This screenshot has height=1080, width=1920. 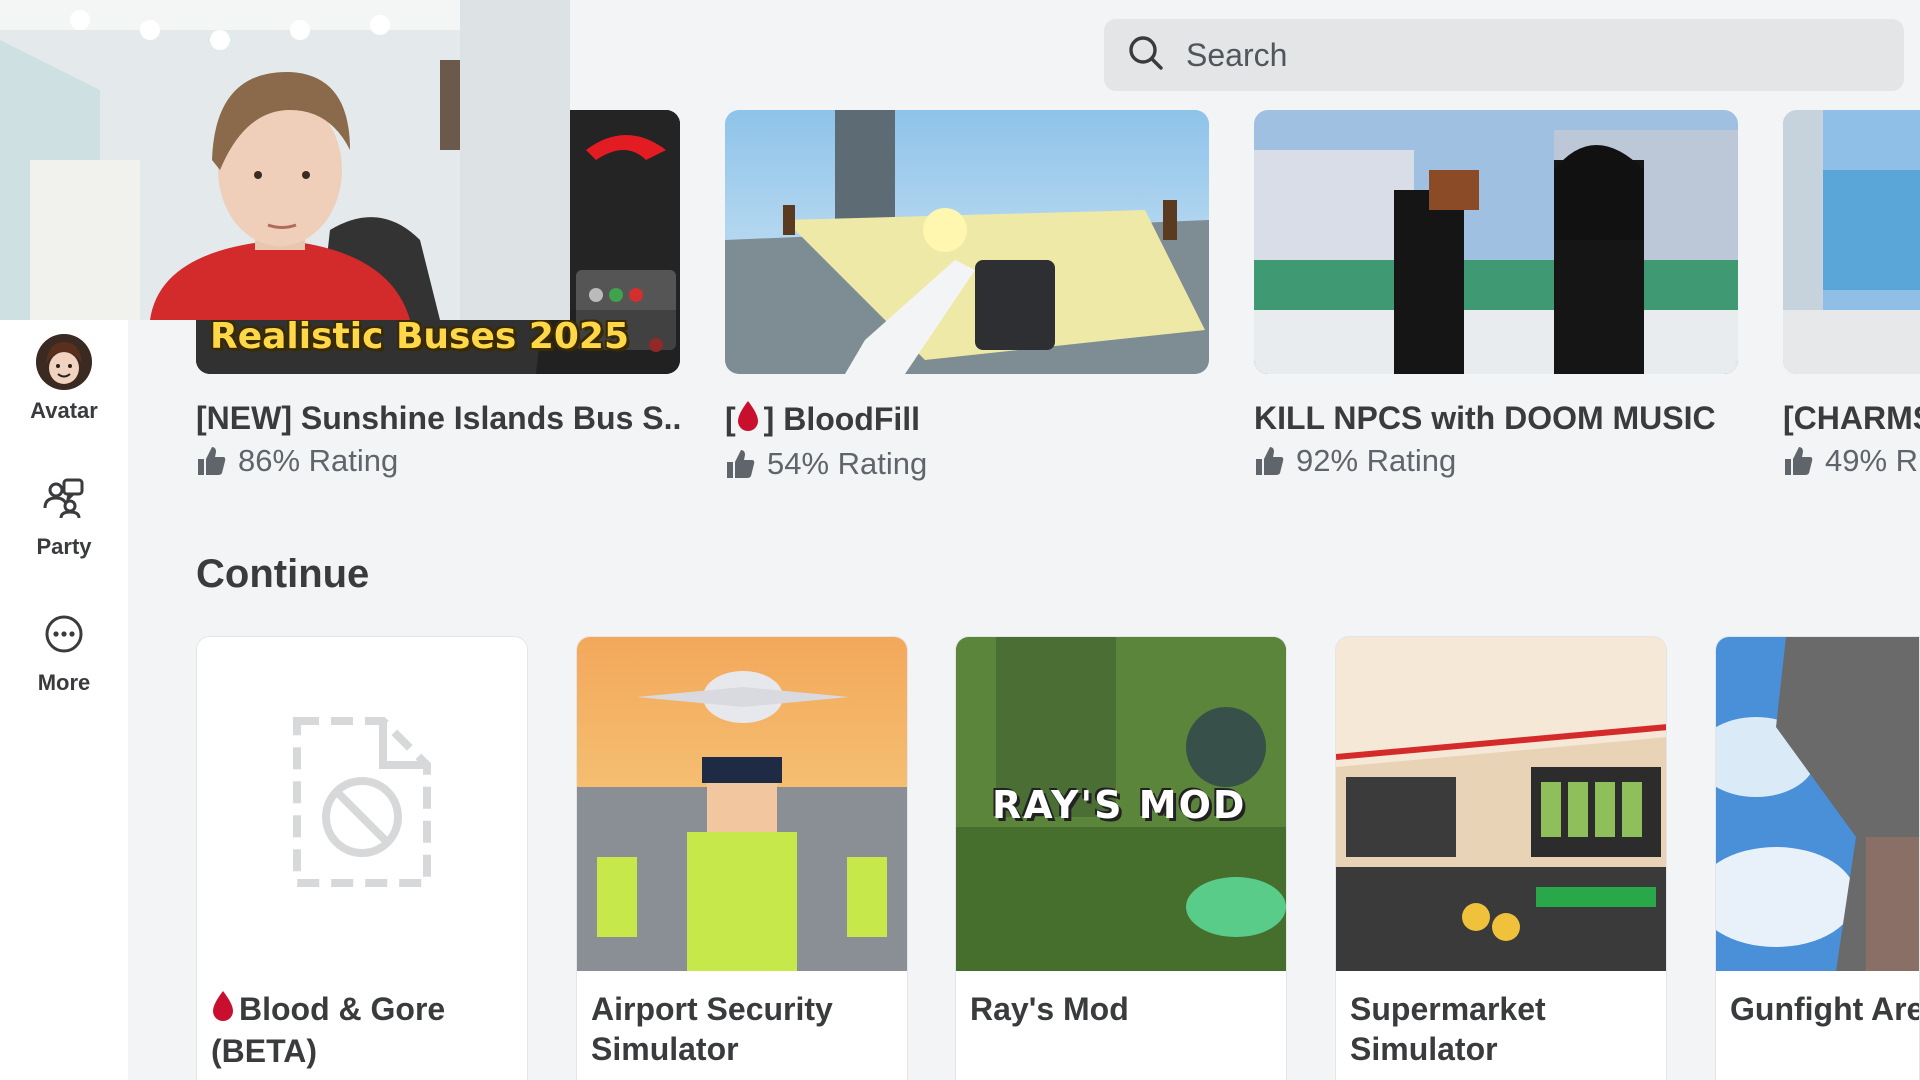 What do you see at coordinates (1872, 460) in the screenshot?
I see `rating-text: 49% R` at bounding box center [1872, 460].